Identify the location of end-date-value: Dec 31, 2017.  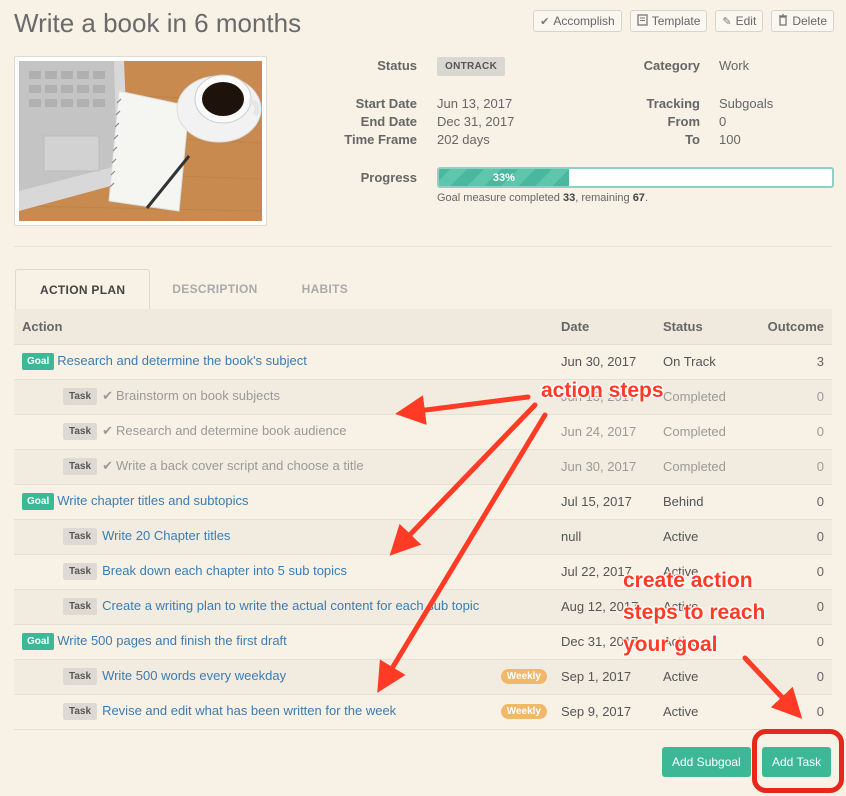
(476, 121).